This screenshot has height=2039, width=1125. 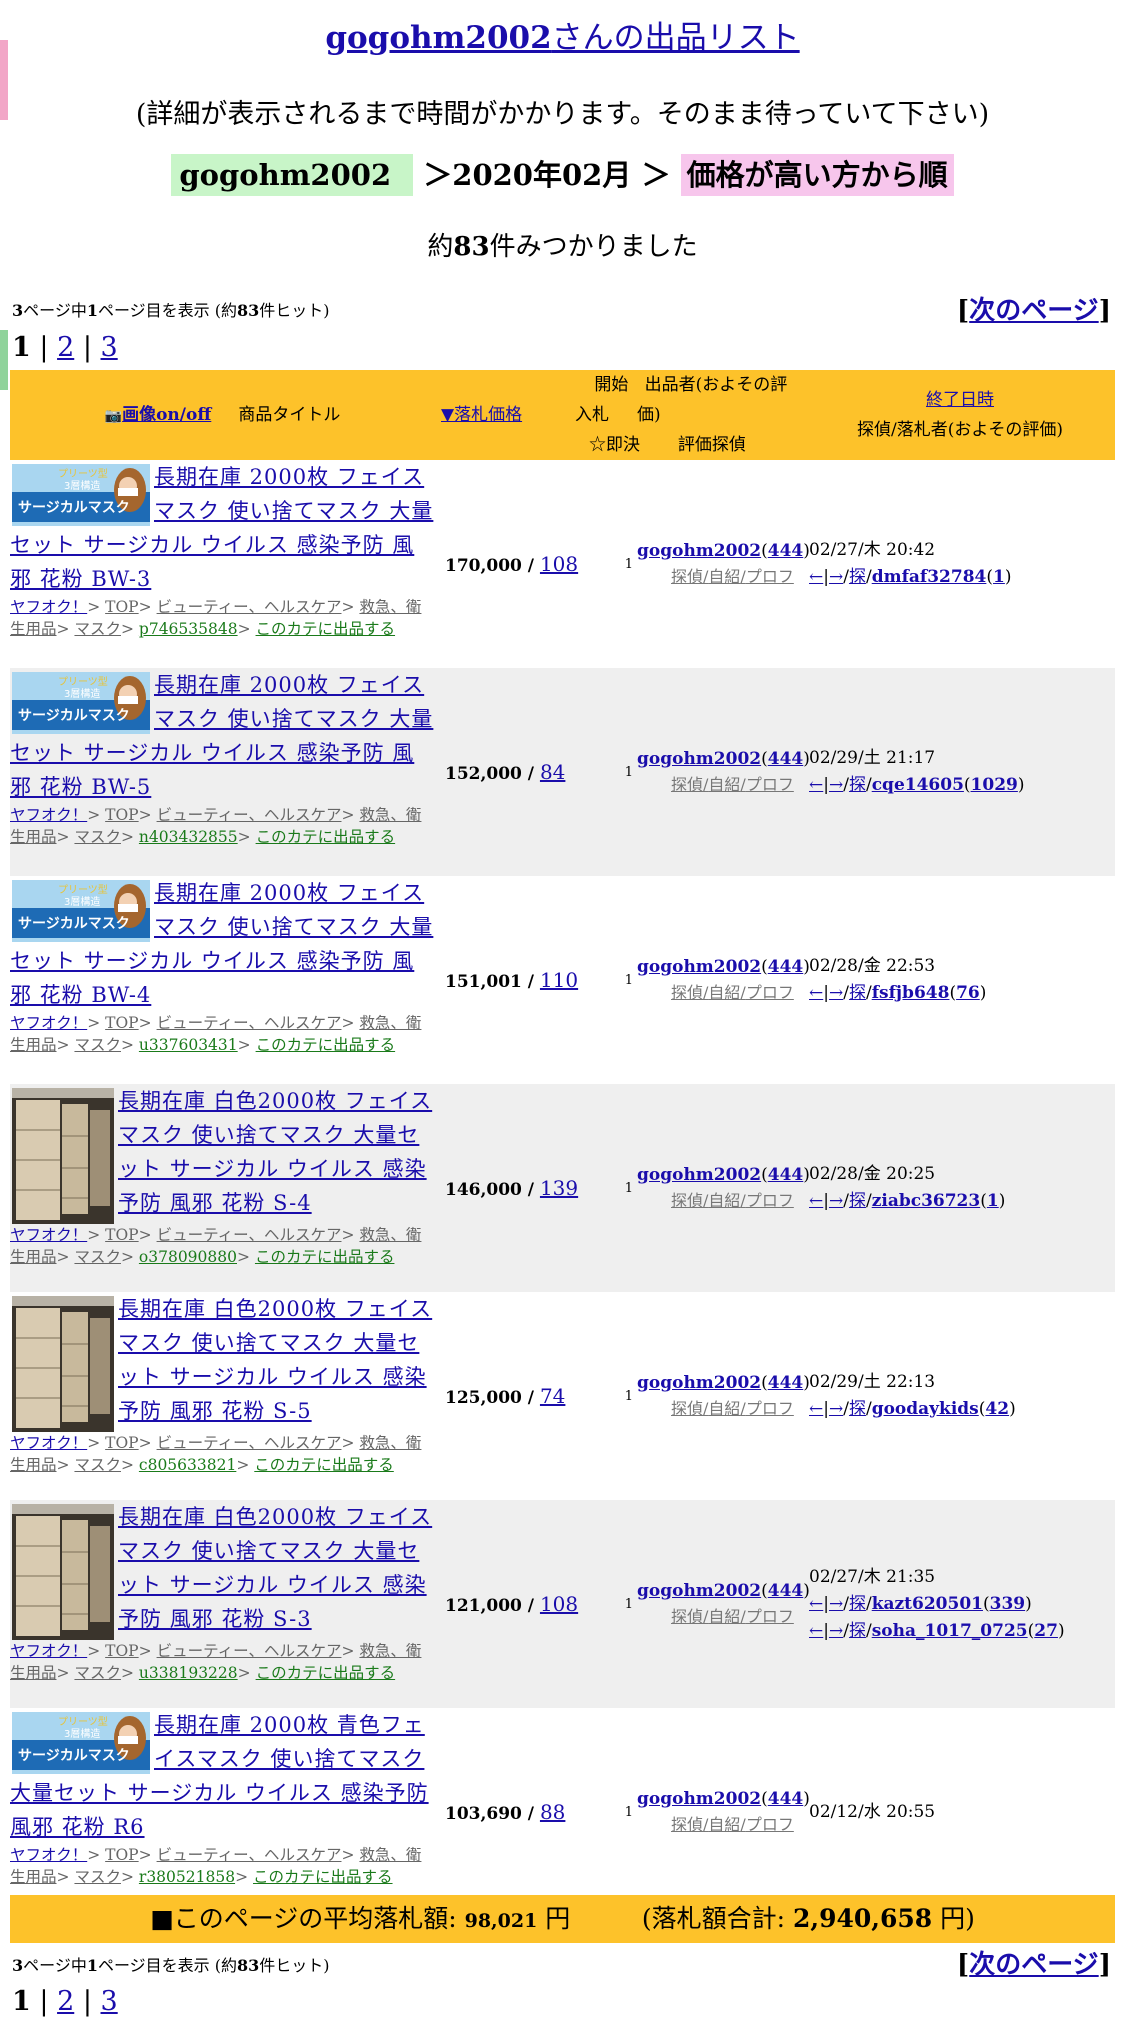 I want to click on auction-id-link: c805633821, so click(x=187, y=1465).